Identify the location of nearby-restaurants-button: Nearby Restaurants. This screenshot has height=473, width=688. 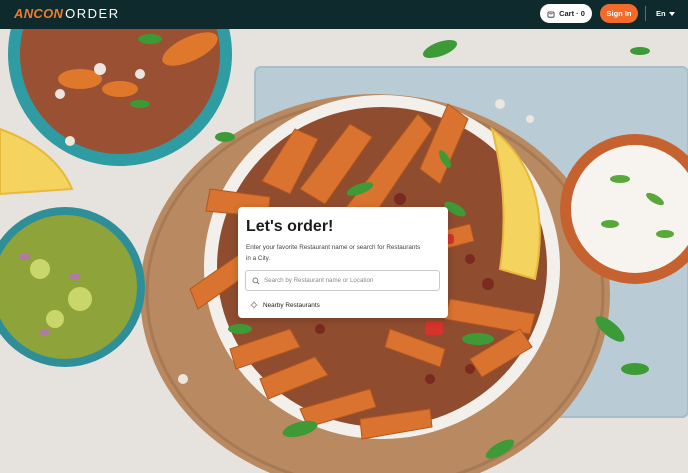
(285, 305).